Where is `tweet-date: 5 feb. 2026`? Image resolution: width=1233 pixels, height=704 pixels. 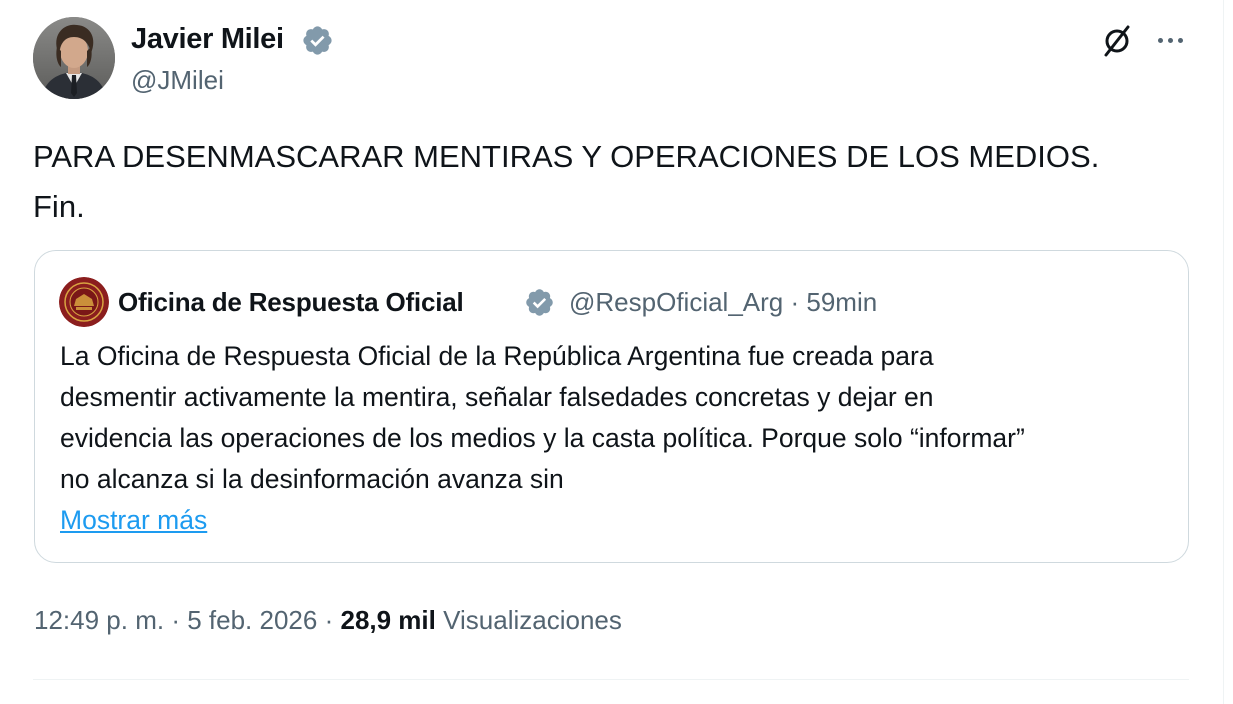
tweet-date: 5 feb. 2026 is located at coordinates (252, 620).